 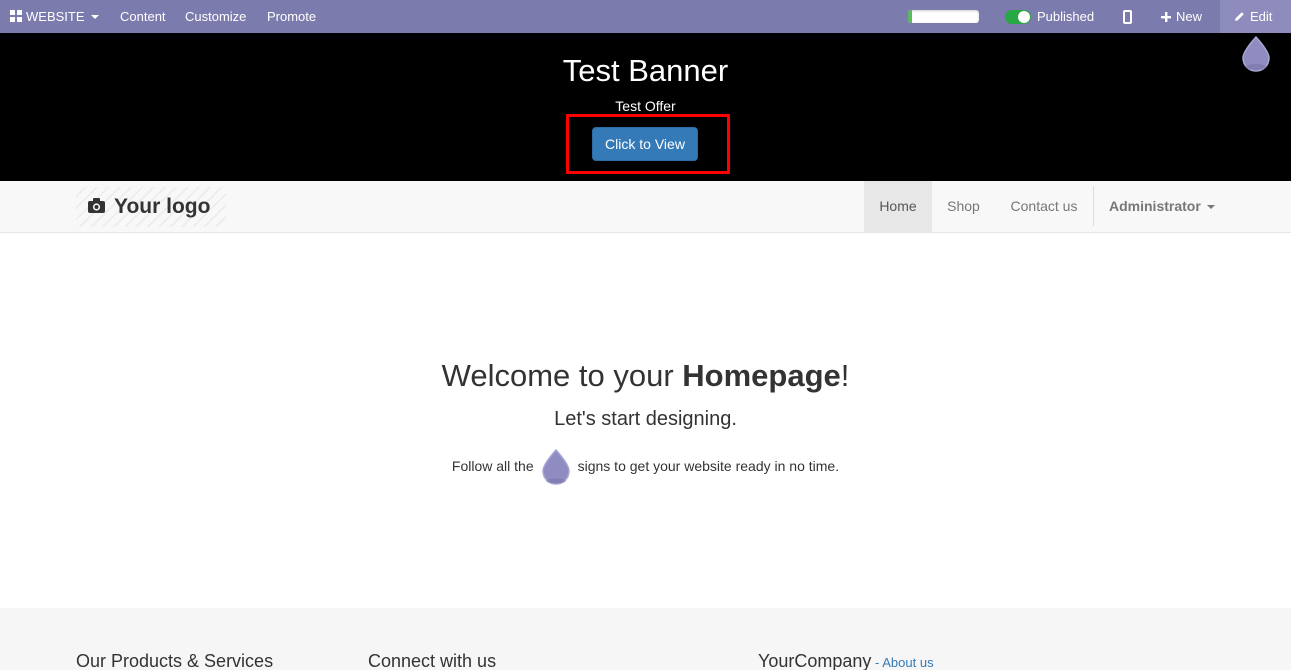 What do you see at coordinates (1189, 16) in the screenshot?
I see `new-label: New` at bounding box center [1189, 16].